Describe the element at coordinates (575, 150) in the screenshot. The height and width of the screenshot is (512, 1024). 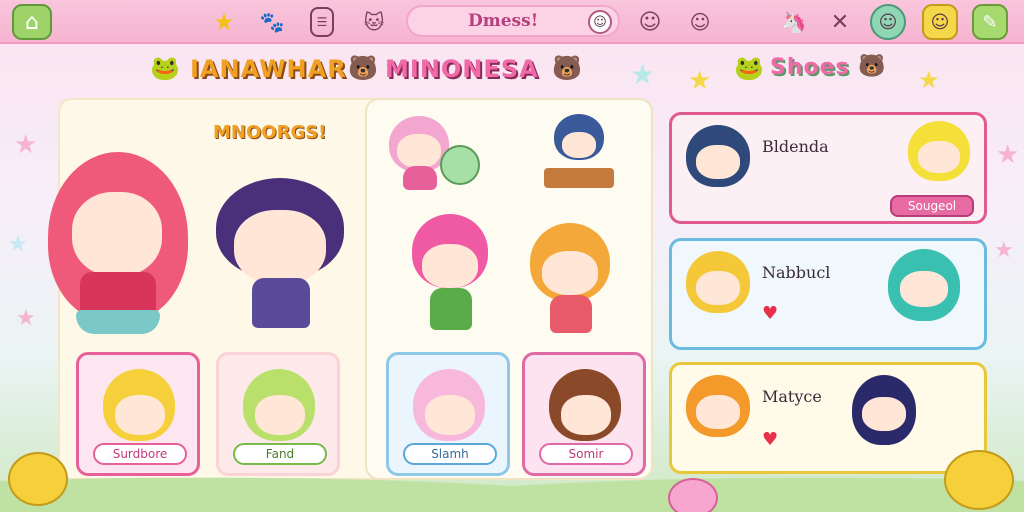
I see `character-blue-bun` at that location.